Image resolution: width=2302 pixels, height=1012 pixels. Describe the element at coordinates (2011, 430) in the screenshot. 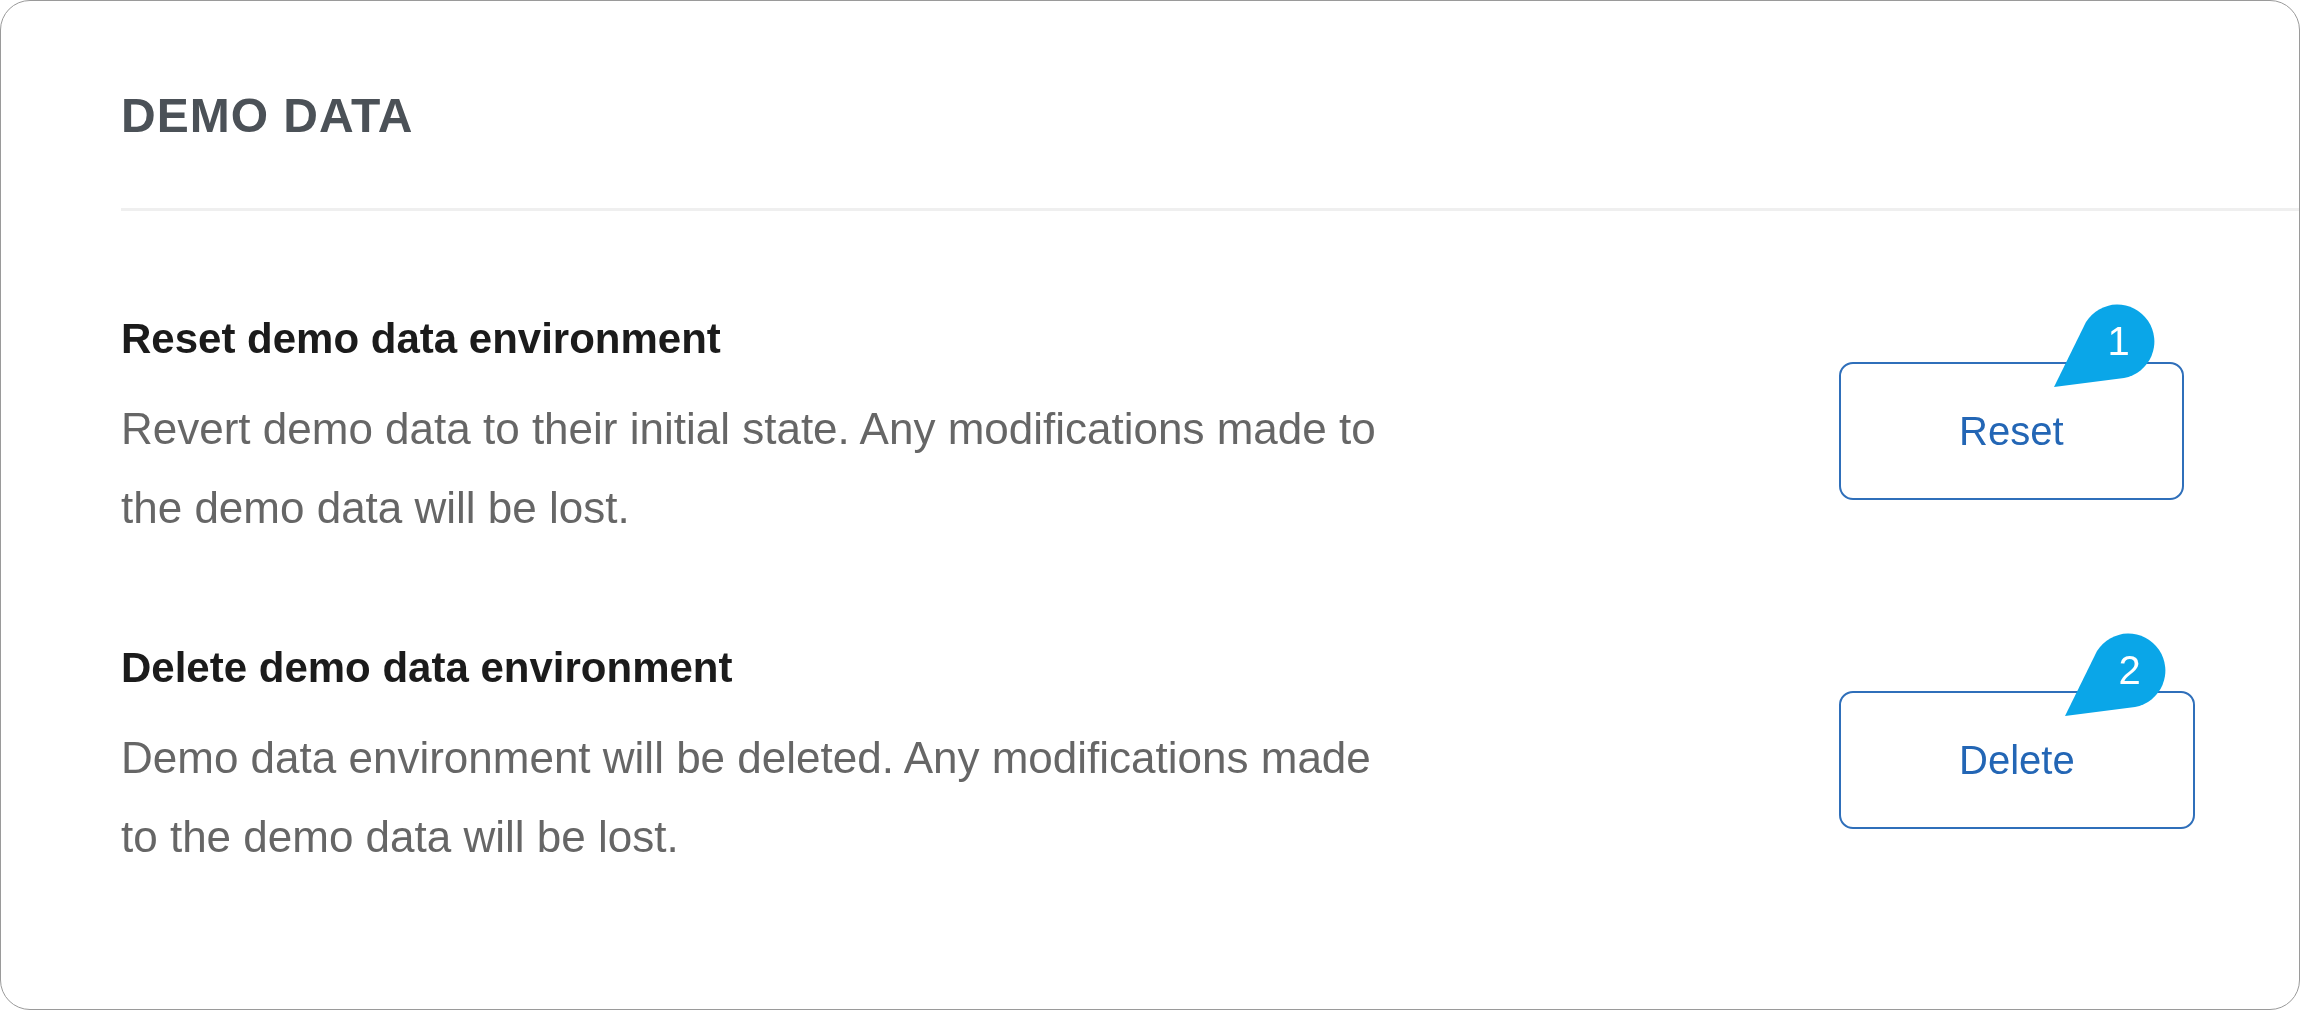

I see `action-button: Reset` at that location.